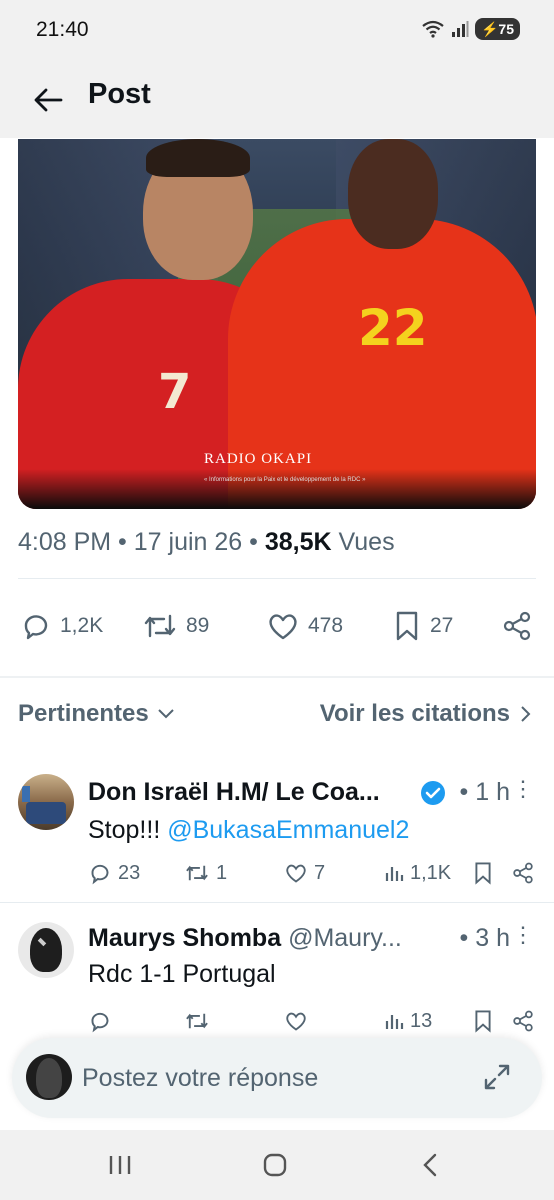  I want to click on reply-time-value: 1 h, so click(492, 792).